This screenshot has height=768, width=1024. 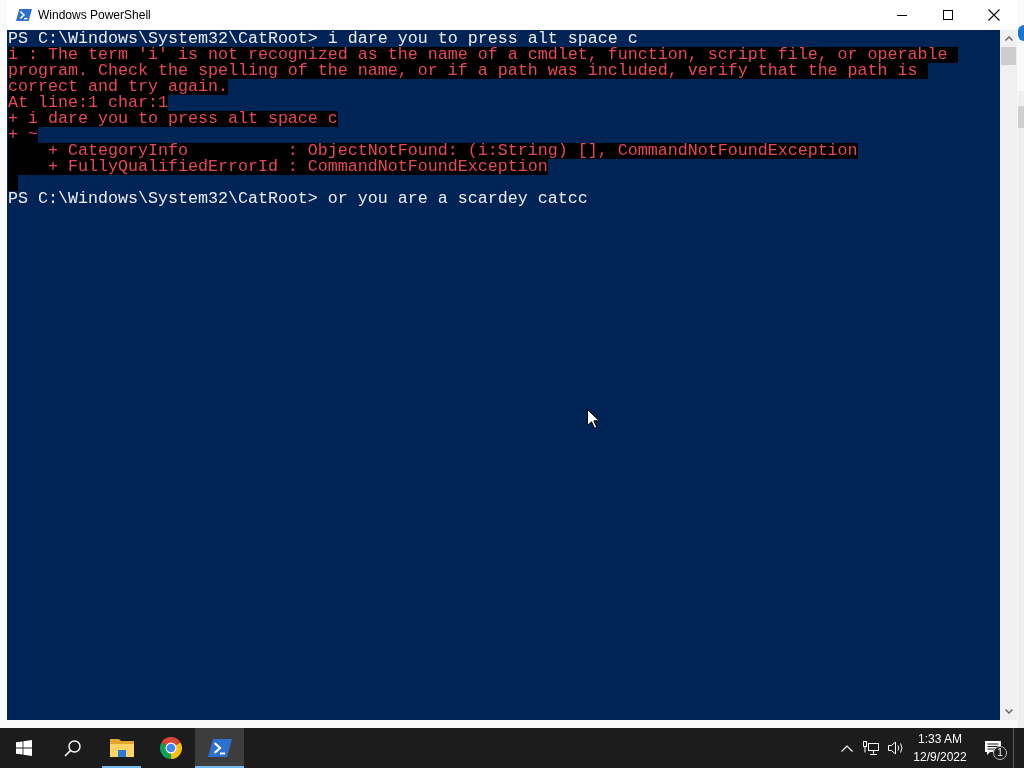 What do you see at coordinates (23, 135) in the screenshot?
I see `error-text: + ~` at bounding box center [23, 135].